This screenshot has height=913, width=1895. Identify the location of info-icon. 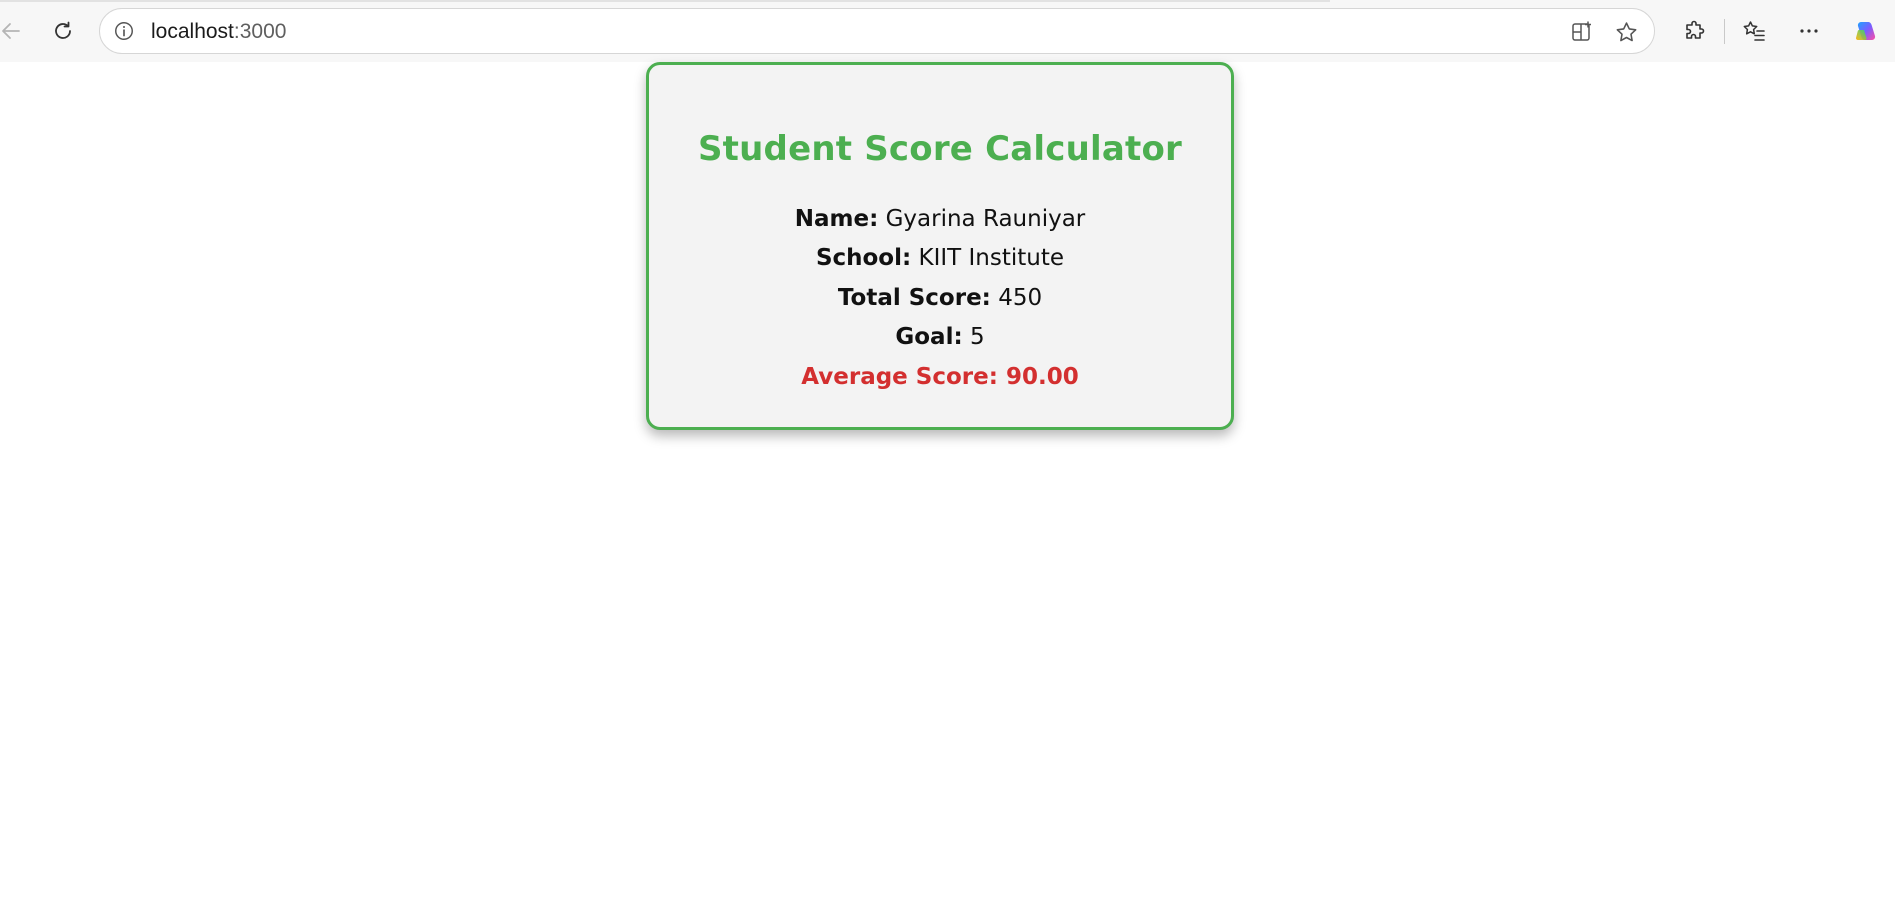
(124, 31).